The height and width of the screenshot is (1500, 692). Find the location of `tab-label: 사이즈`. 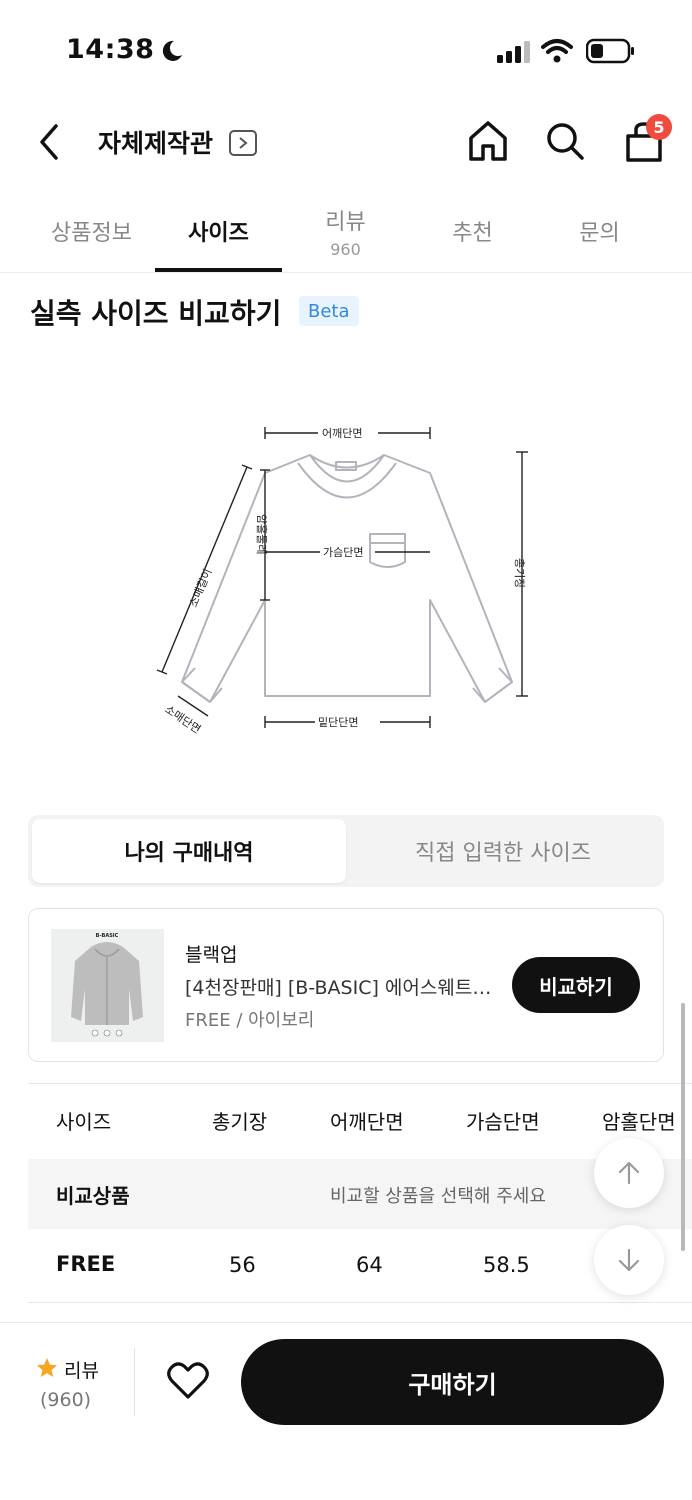

tab-label: 사이즈 is located at coordinates (218, 233).